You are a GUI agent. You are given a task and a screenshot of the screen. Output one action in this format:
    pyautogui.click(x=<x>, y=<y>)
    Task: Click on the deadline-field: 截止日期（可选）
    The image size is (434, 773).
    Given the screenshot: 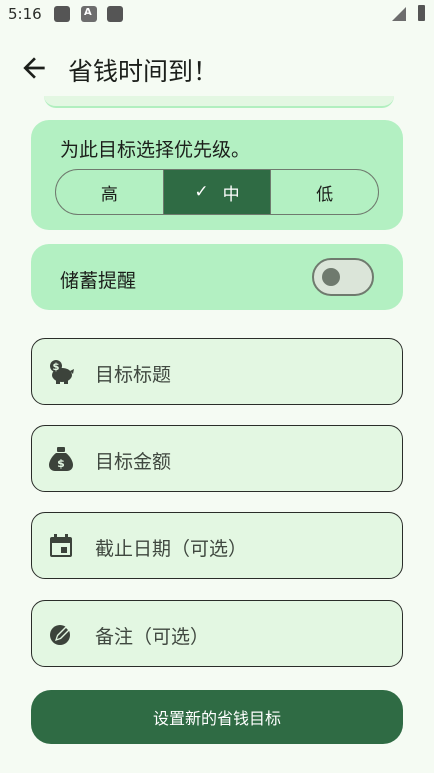 What is the action you would take?
    pyautogui.click(x=217, y=545)
    